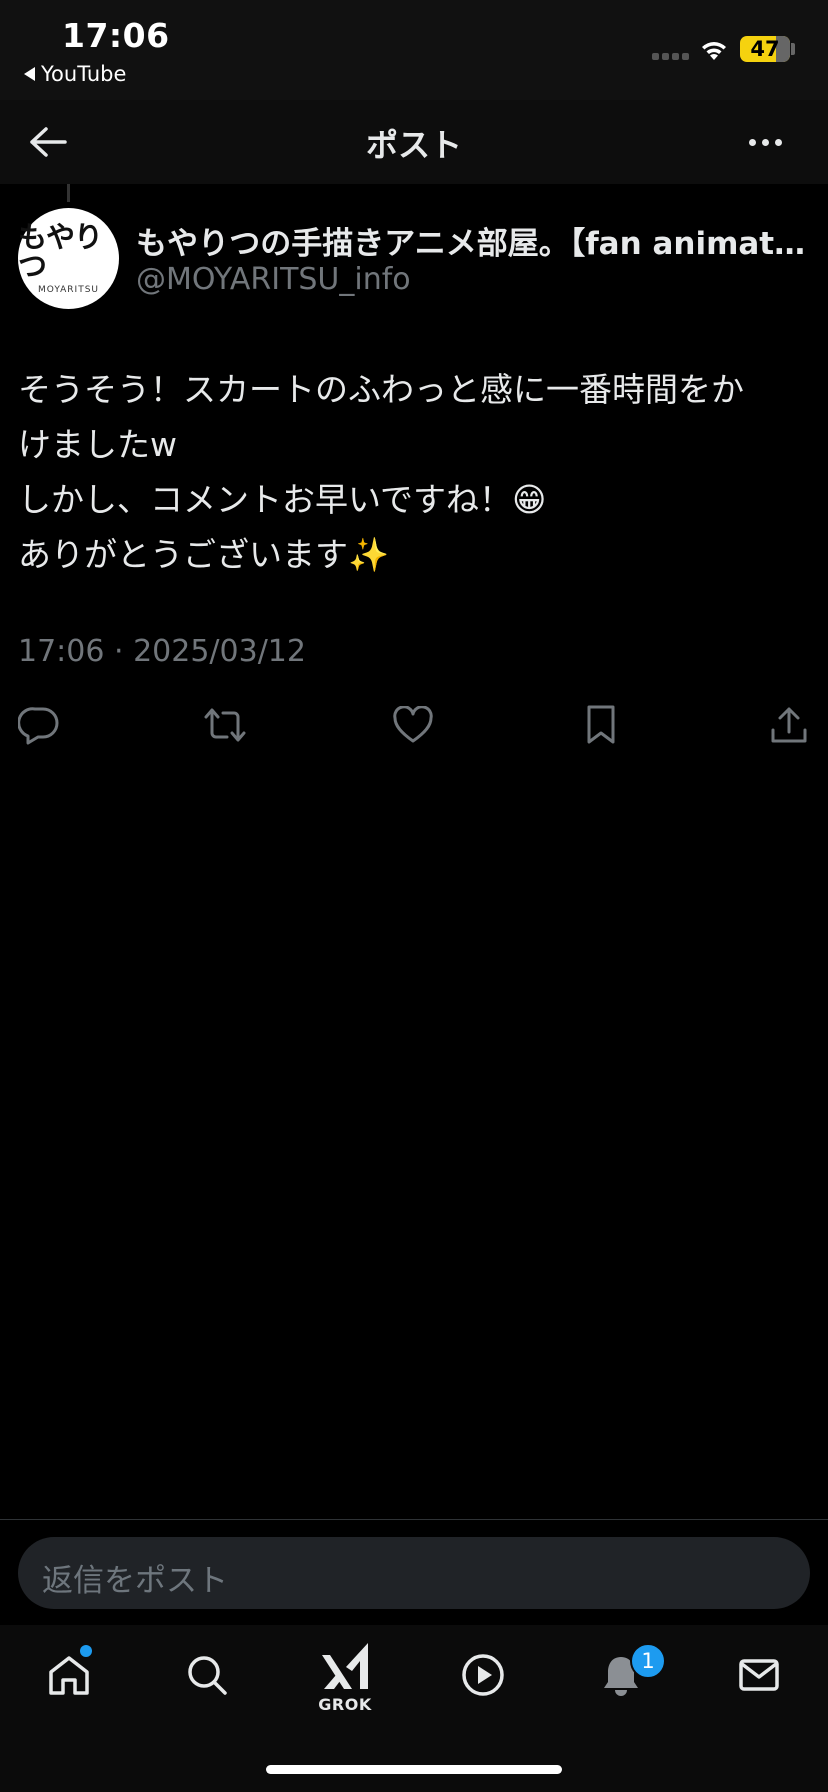 Image resolution: width=828 pixels, height=1792 pixels. I want to click on post-text-line: けましたw, so click(97, 444).